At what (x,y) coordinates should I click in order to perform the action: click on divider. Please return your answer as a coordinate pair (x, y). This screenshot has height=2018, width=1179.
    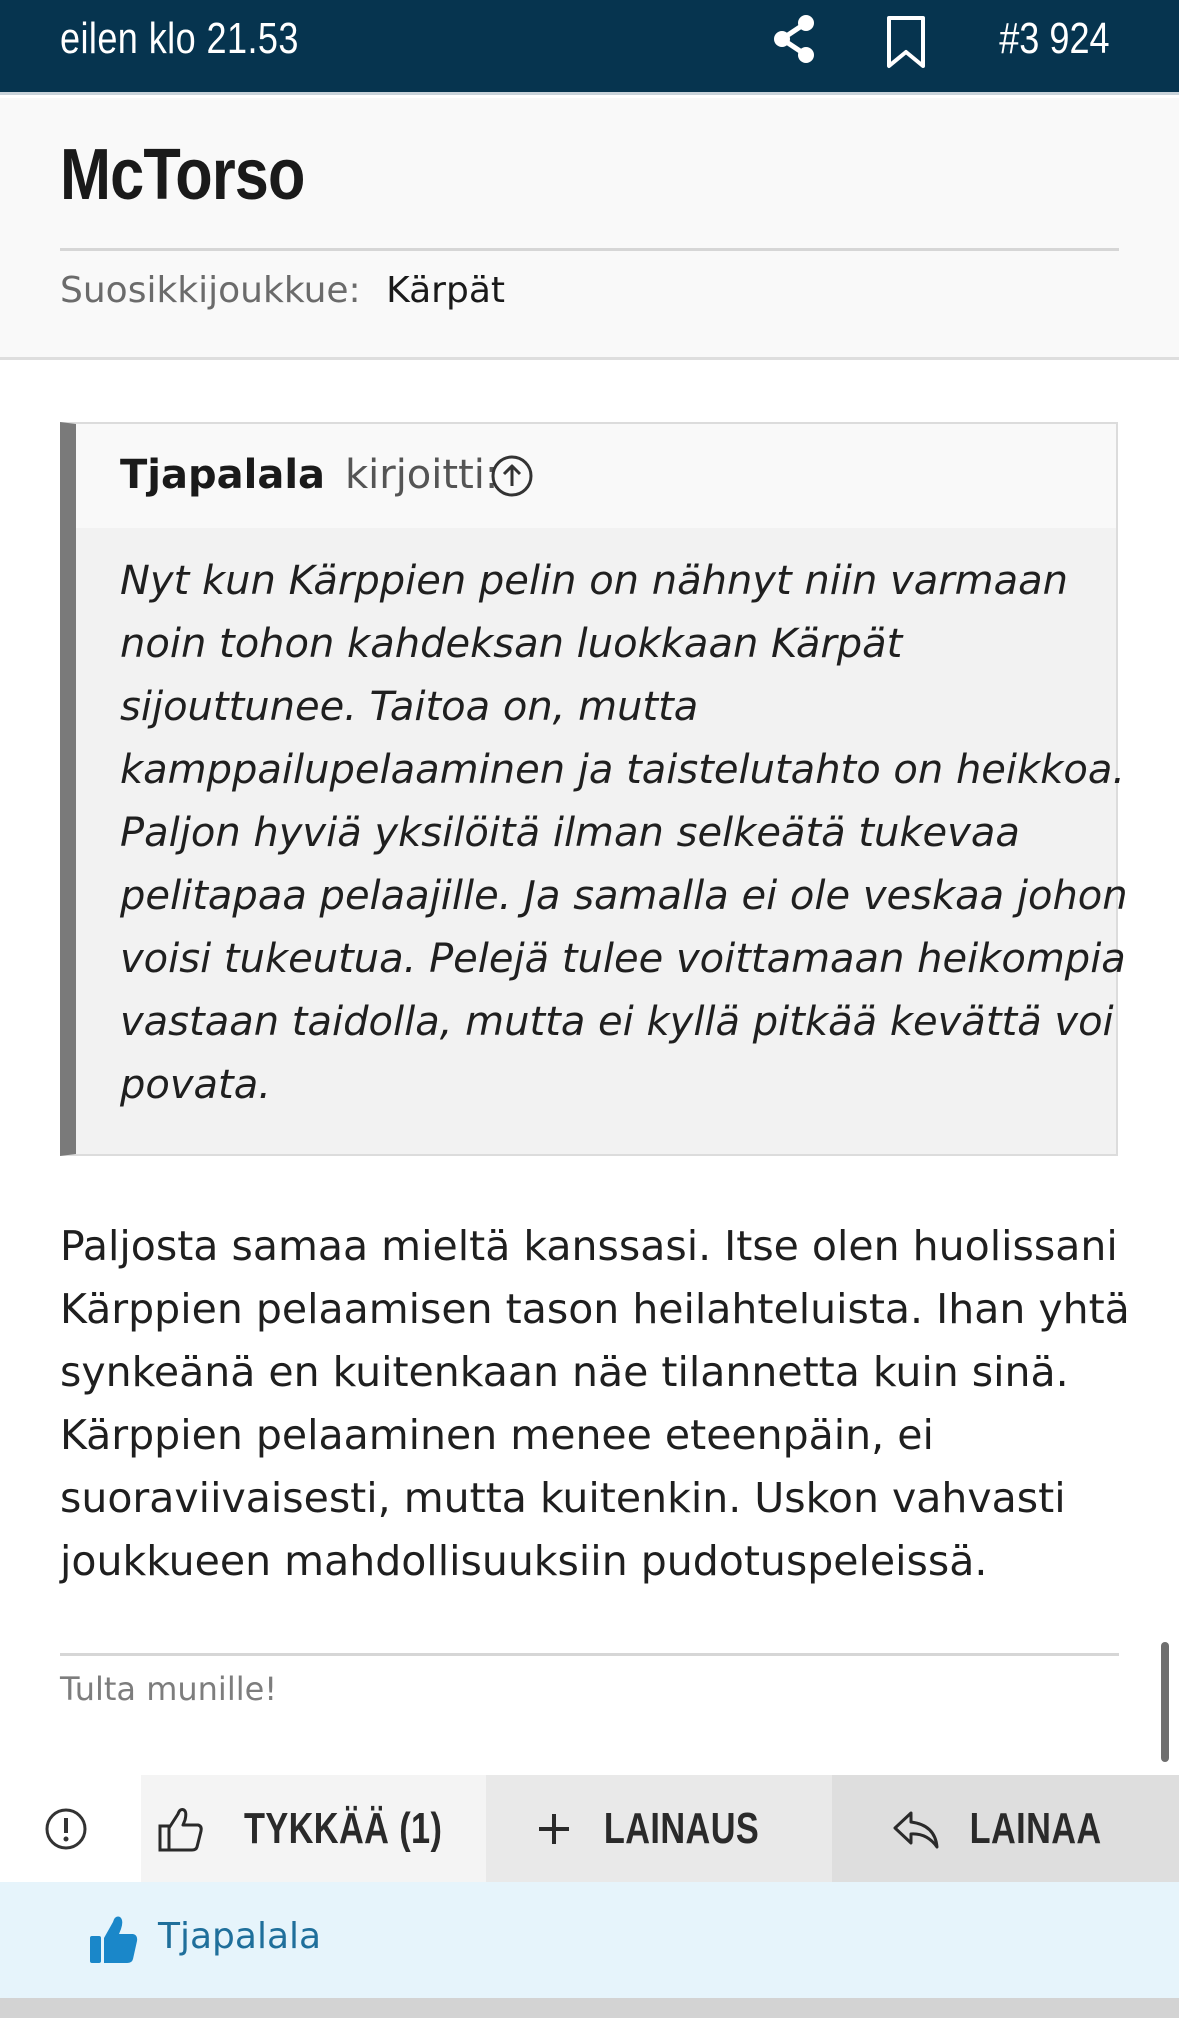
    Looking at the image, I should click on (589, 249).